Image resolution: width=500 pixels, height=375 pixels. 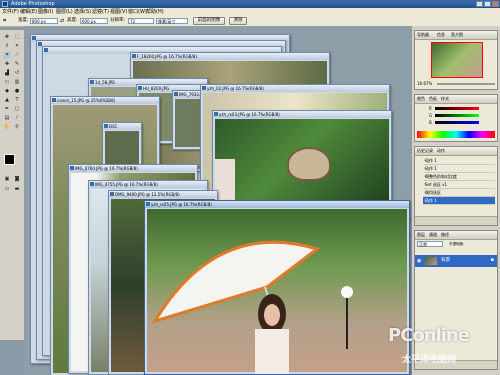 I want to click on menu-select: 选择(S), so click(x=82, y=12).